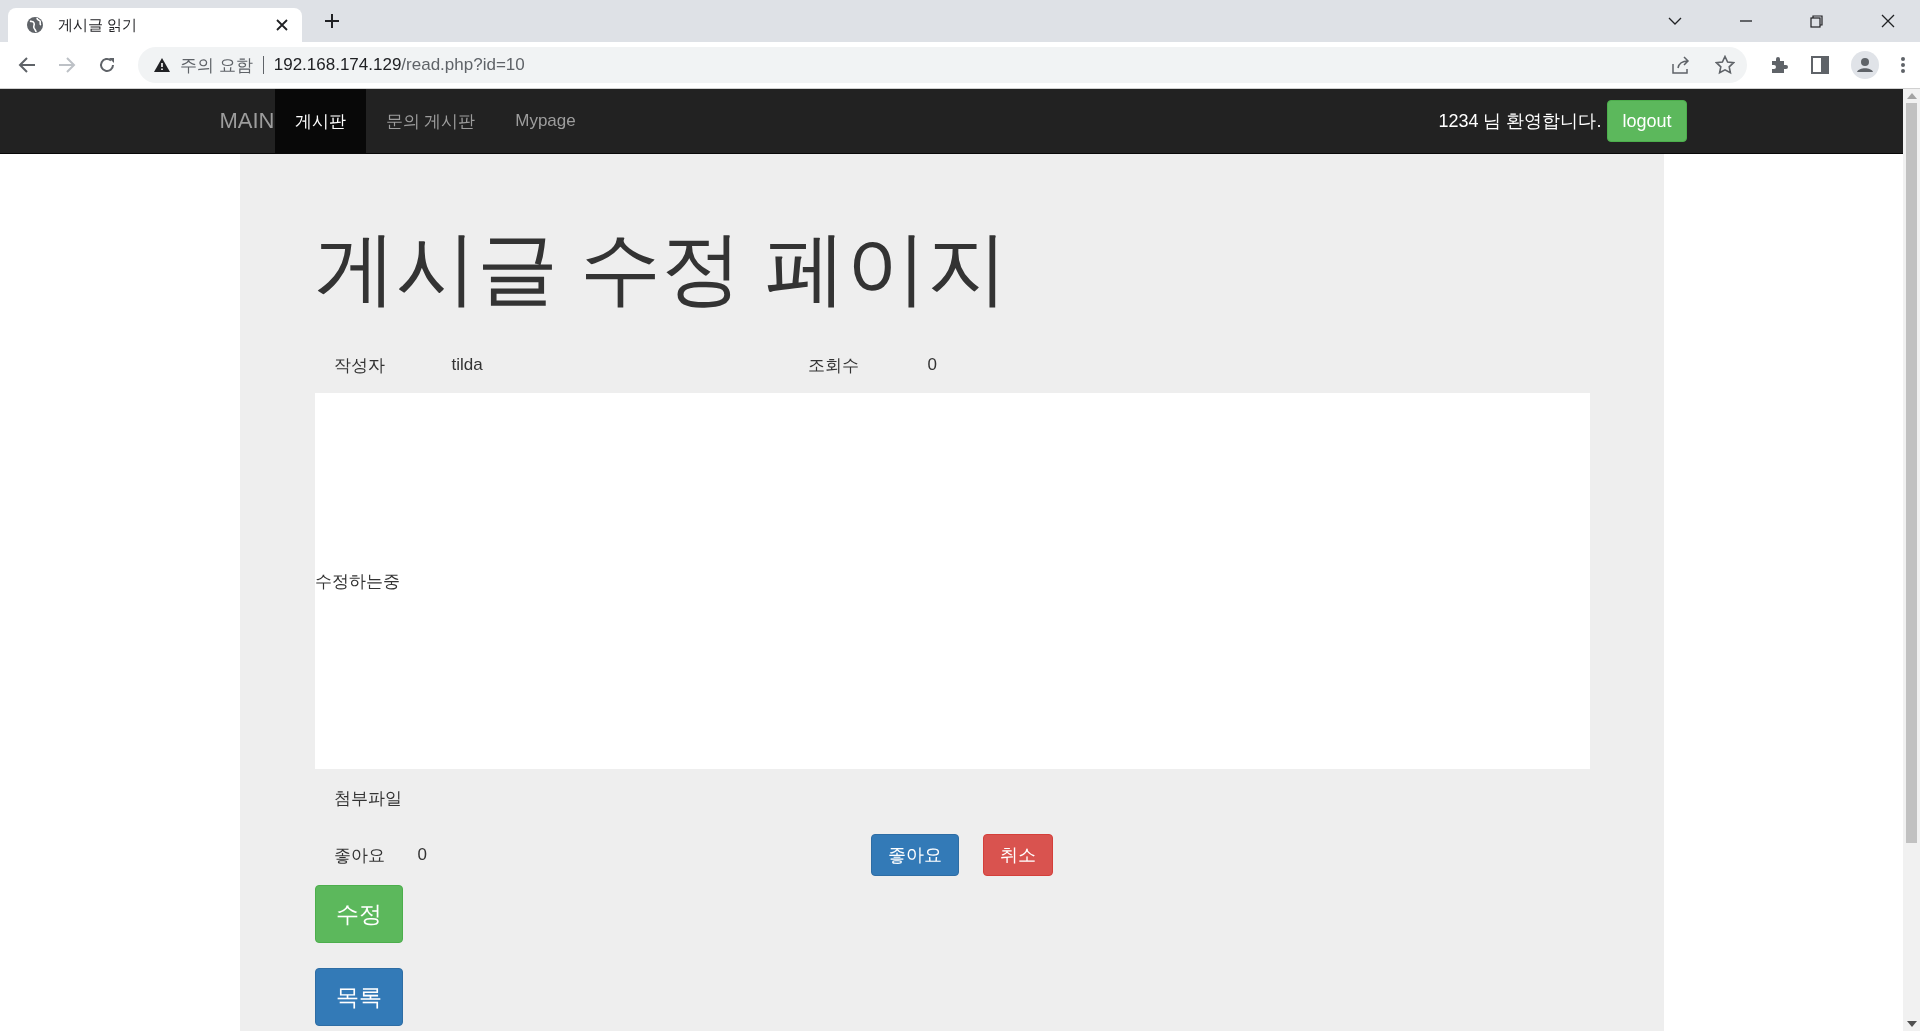  What do you see at coordinates (422, 855) in the screenshot?
I see `likes-count: 0` at bounding box center [422, 855].